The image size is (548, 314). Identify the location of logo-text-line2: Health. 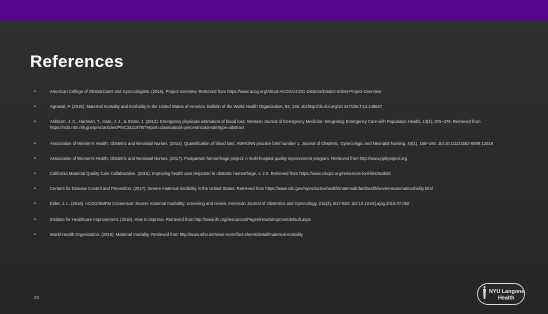
(506, 299).